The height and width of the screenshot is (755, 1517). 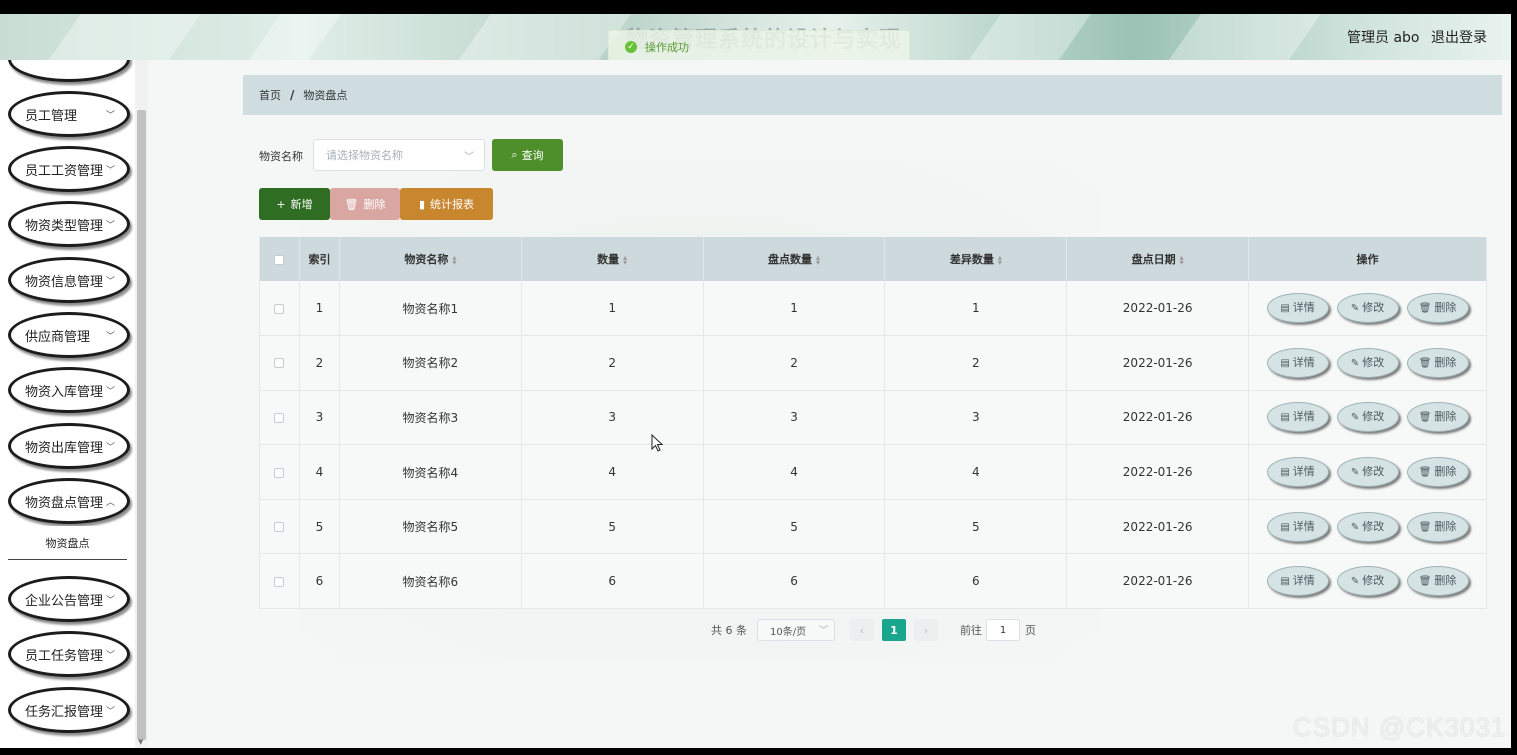 What do you see at coordinates (894, 630) in the screenshot?
I see `page-number-current: 1` at bounding box center [894, 630].